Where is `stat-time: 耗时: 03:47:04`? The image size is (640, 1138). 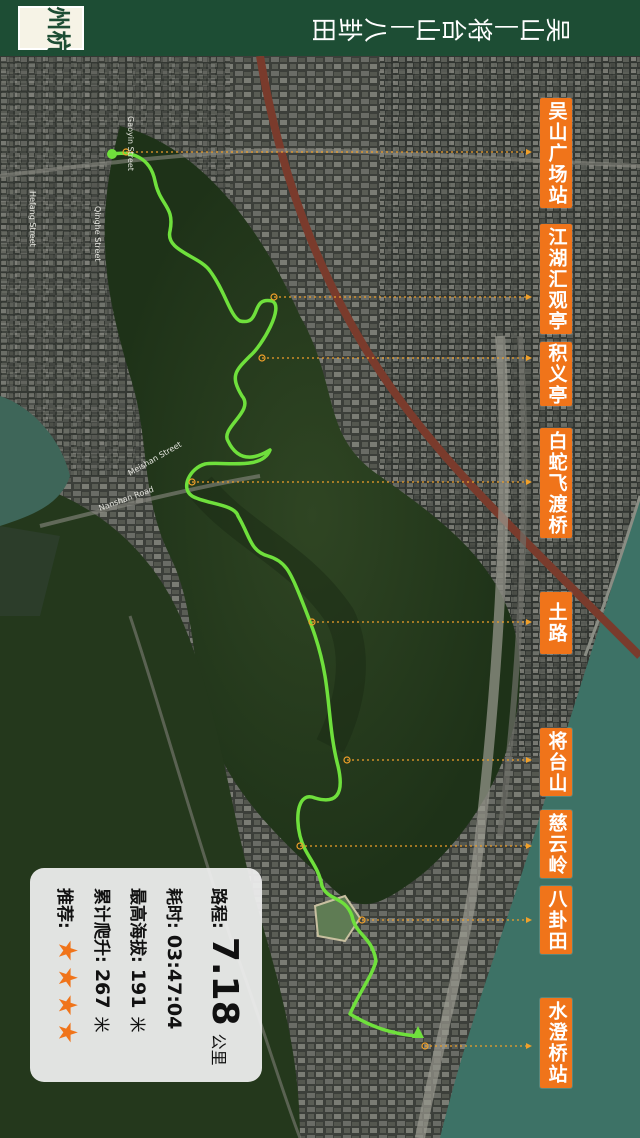 stat-time: 耗时: 03:47:04 is located at coordinates (175, 958).